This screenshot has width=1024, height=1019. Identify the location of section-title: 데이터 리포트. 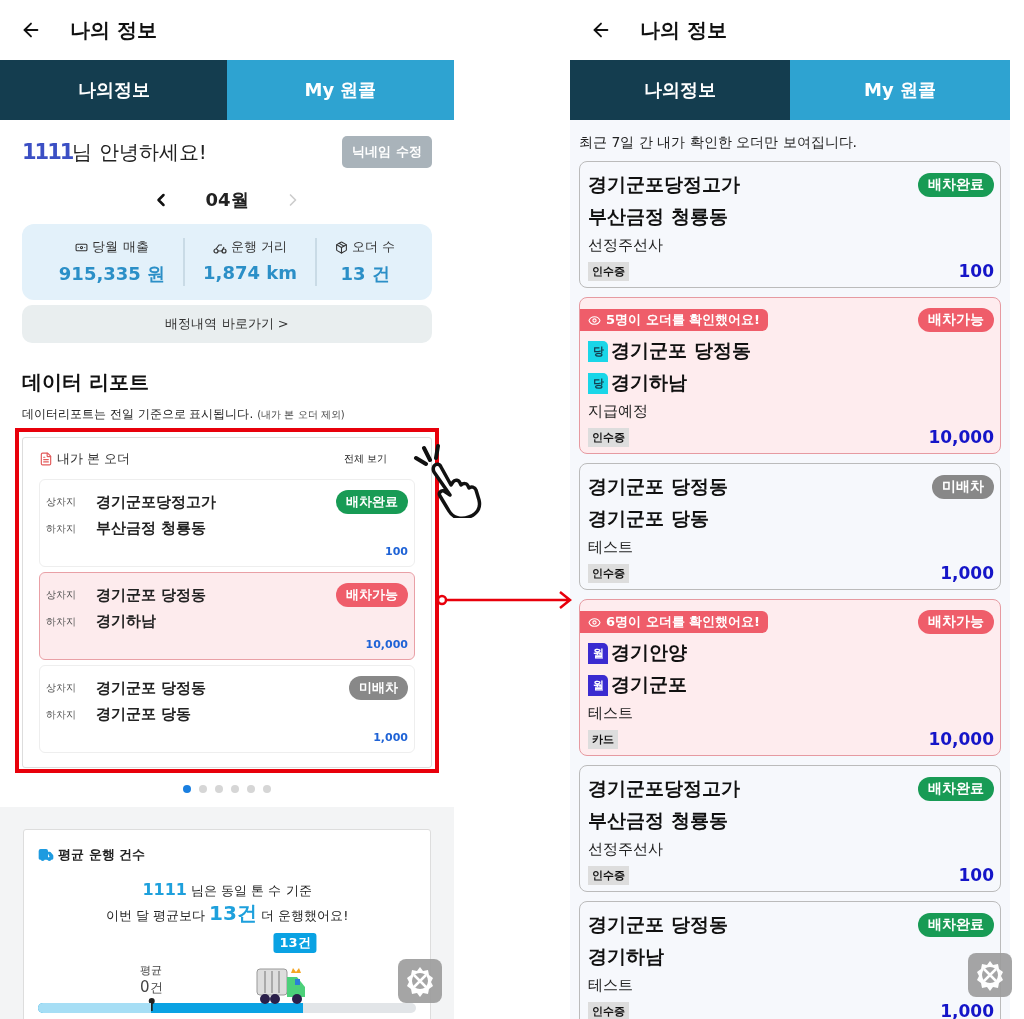
(86, 382).